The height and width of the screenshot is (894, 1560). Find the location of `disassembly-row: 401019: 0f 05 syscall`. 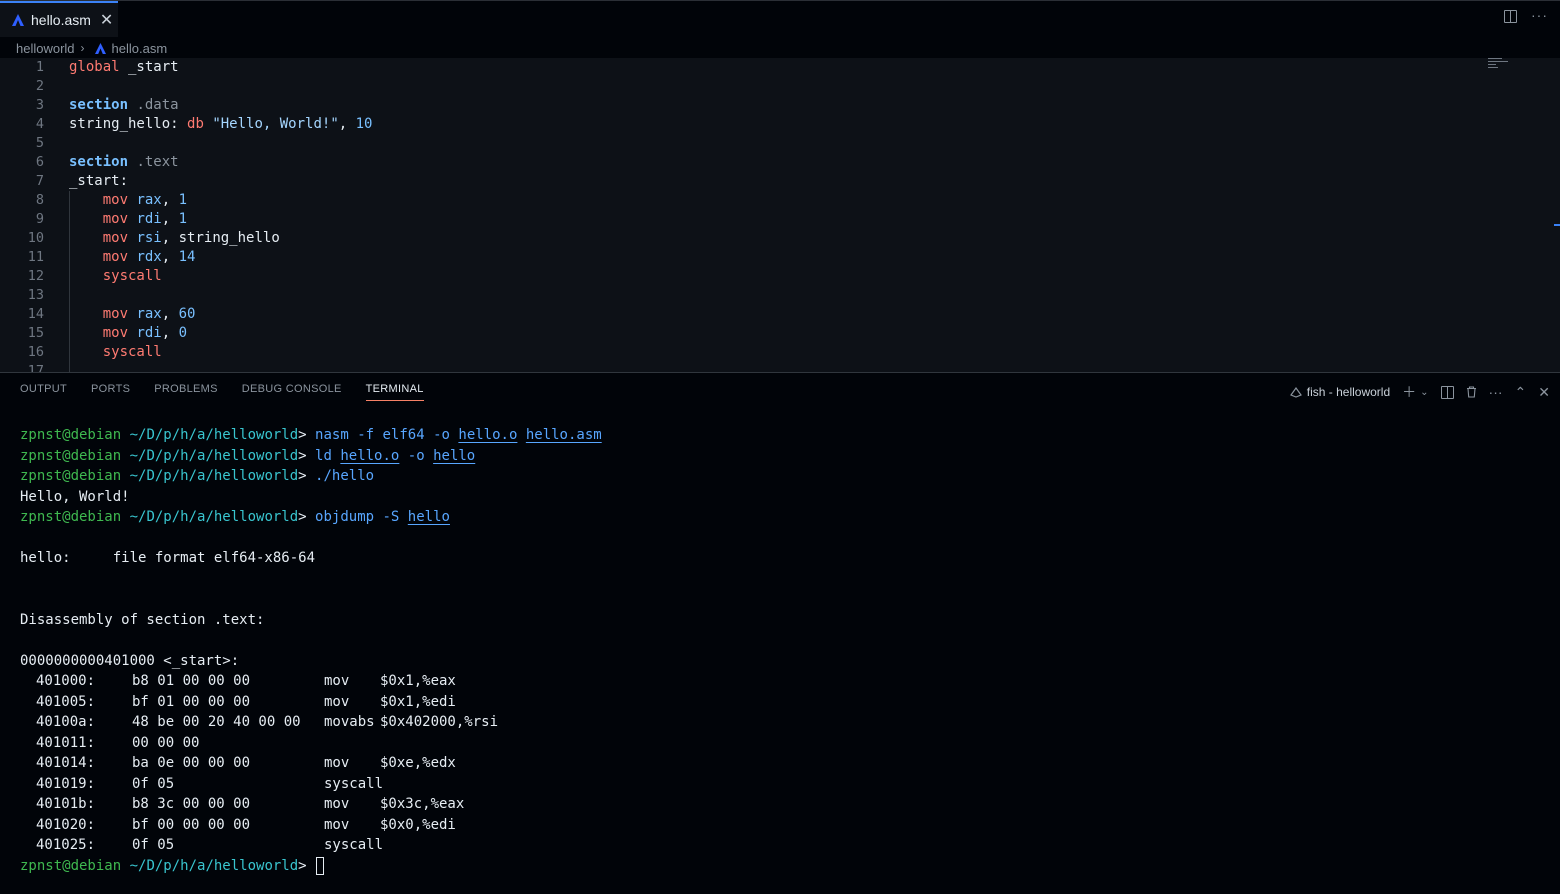

disassembly-row: 401019: 0f 05 syscall is located at coordinates (780, 784).